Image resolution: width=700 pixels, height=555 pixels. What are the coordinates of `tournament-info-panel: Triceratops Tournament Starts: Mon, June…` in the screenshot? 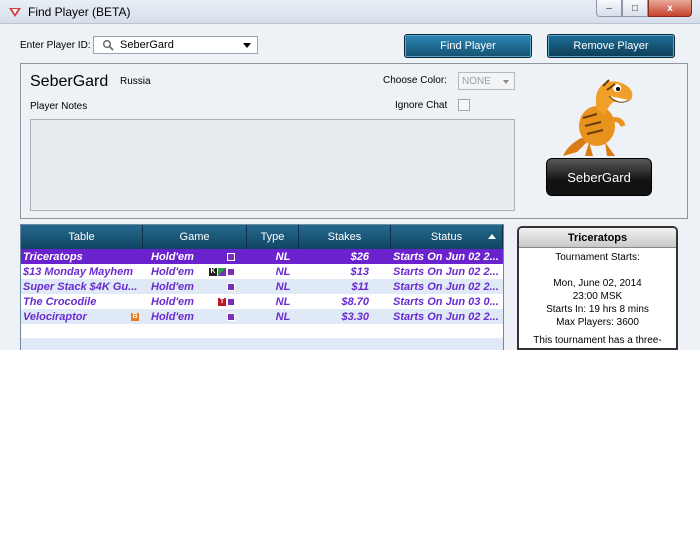 It's located at (597, 288).